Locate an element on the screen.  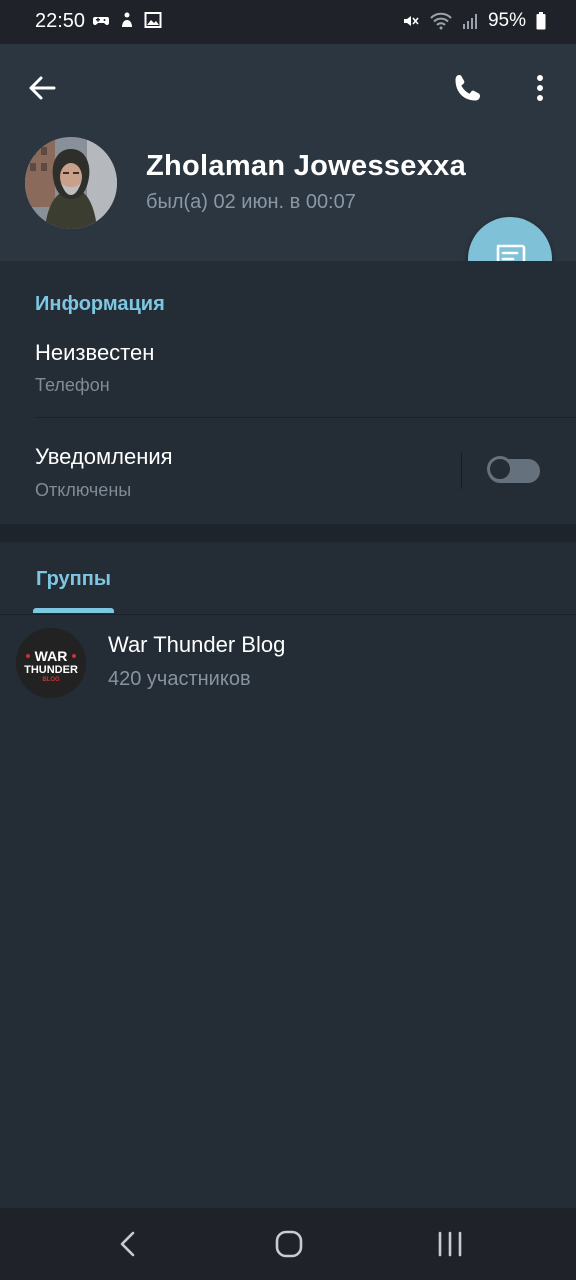
battery-level: 95% is located at coordinates (506, 20).